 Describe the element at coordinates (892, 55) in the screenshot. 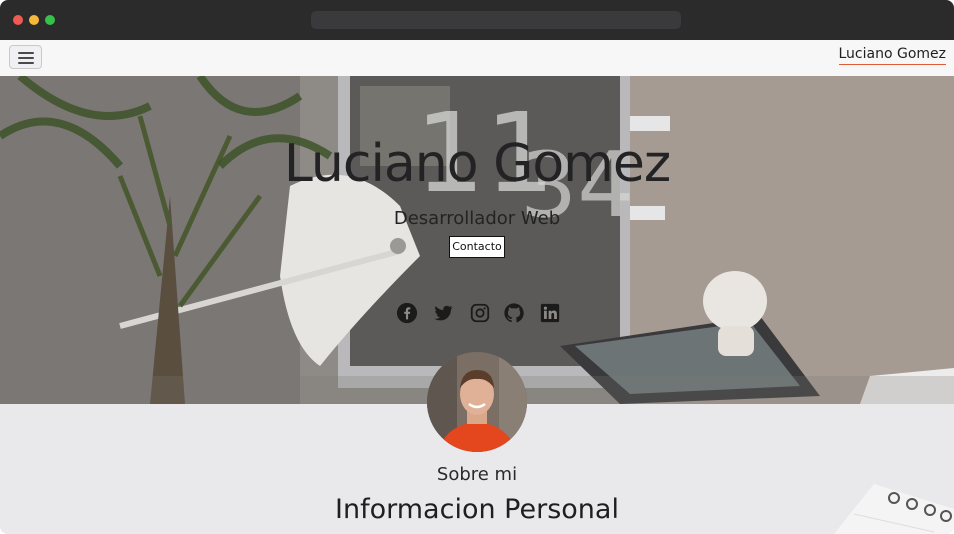

I see `navbar-brand: Luciano Gomez` at that location.